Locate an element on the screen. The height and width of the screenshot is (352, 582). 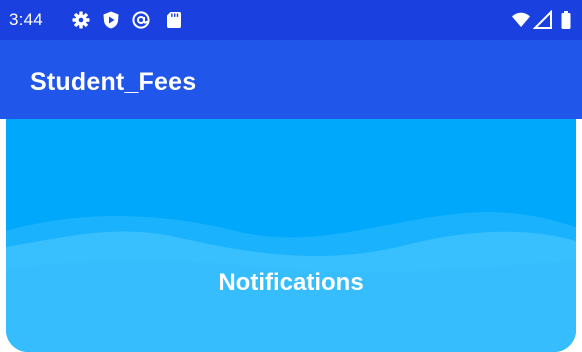
app-title: Student_Fees is located at coordinates (113, 82).